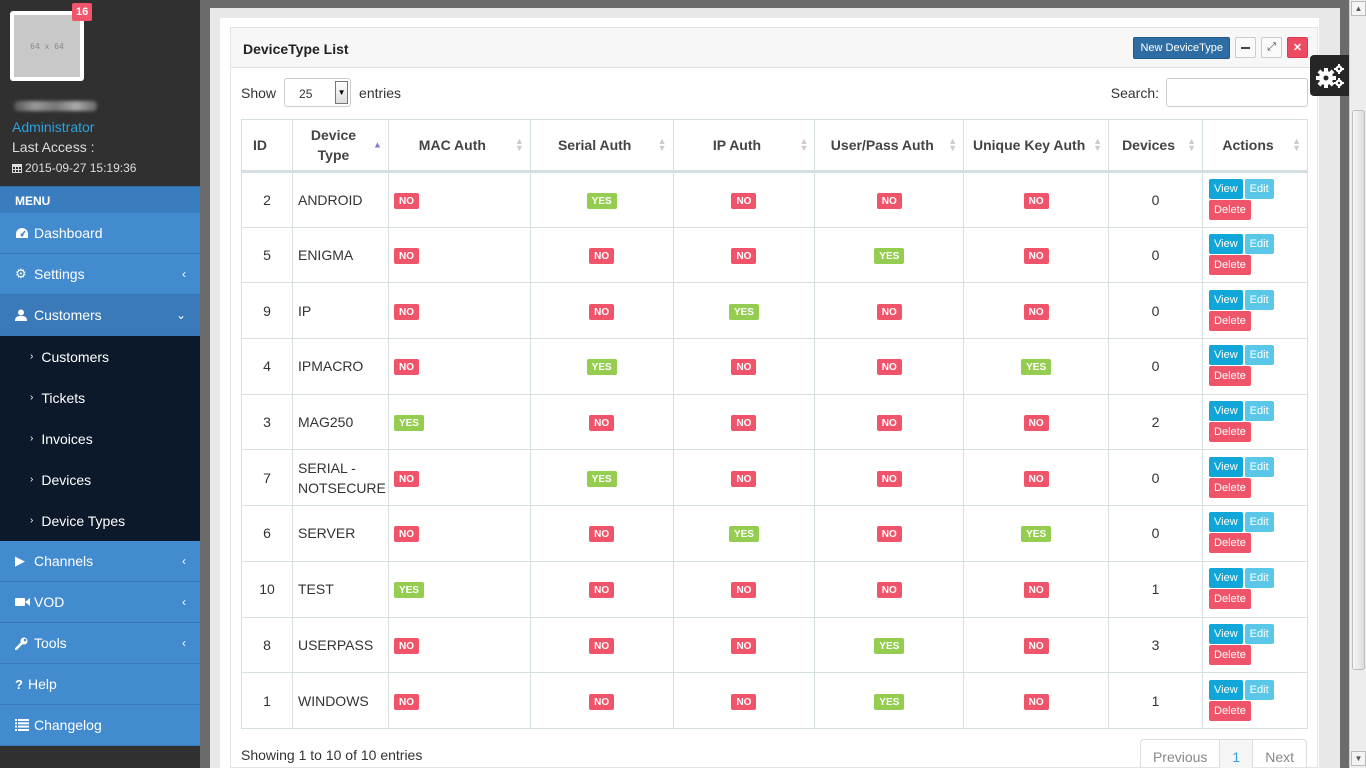 The image size is (1366, 768). I want to click on column-header-id: ID, so click(267, 145).